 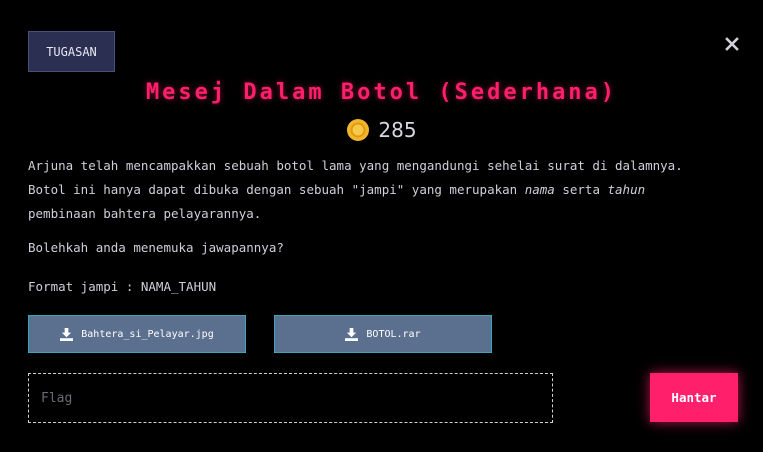 What do you see at coordinates (539, 189) in the screenshot?
I see `emphasis-nama: nama` at bounding box center [539, 189].